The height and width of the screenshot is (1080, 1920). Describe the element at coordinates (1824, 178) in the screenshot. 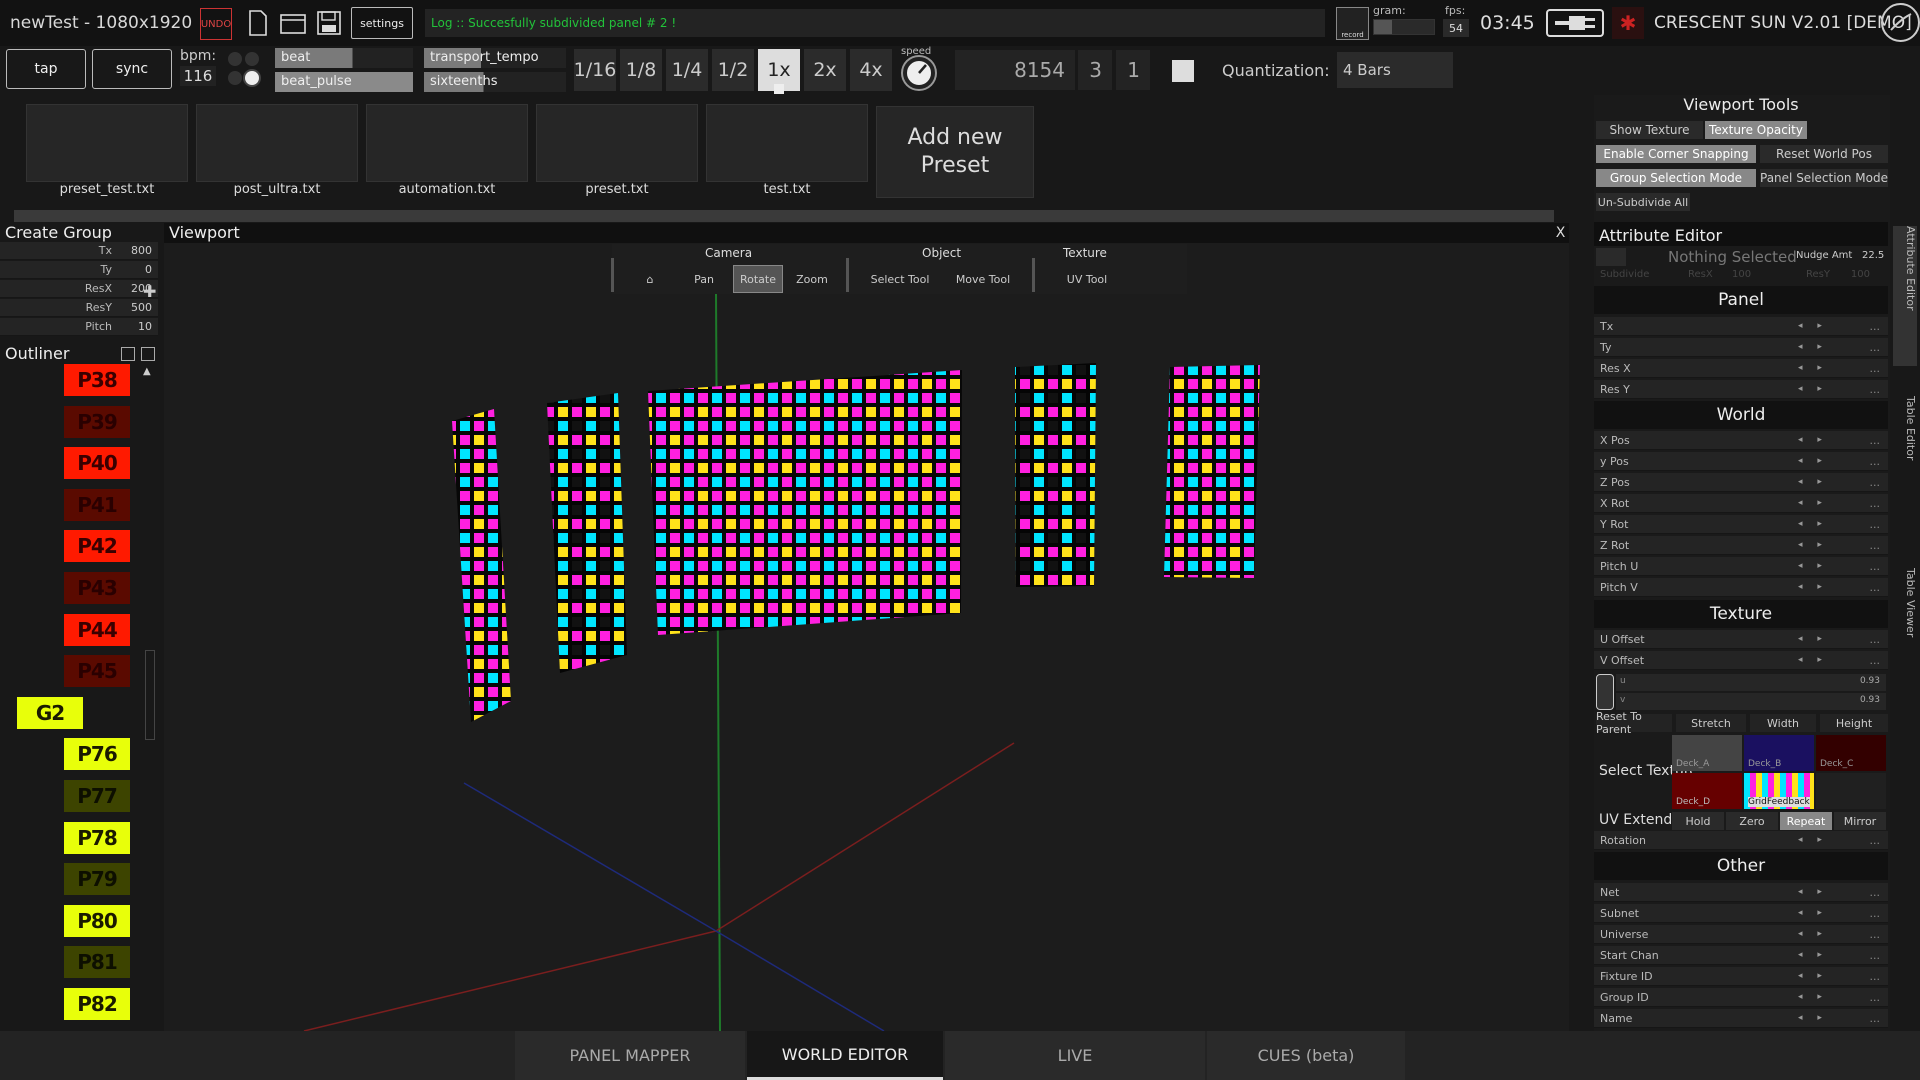

I see `panel-selection-mode: Panel Selection Mode` at that location.